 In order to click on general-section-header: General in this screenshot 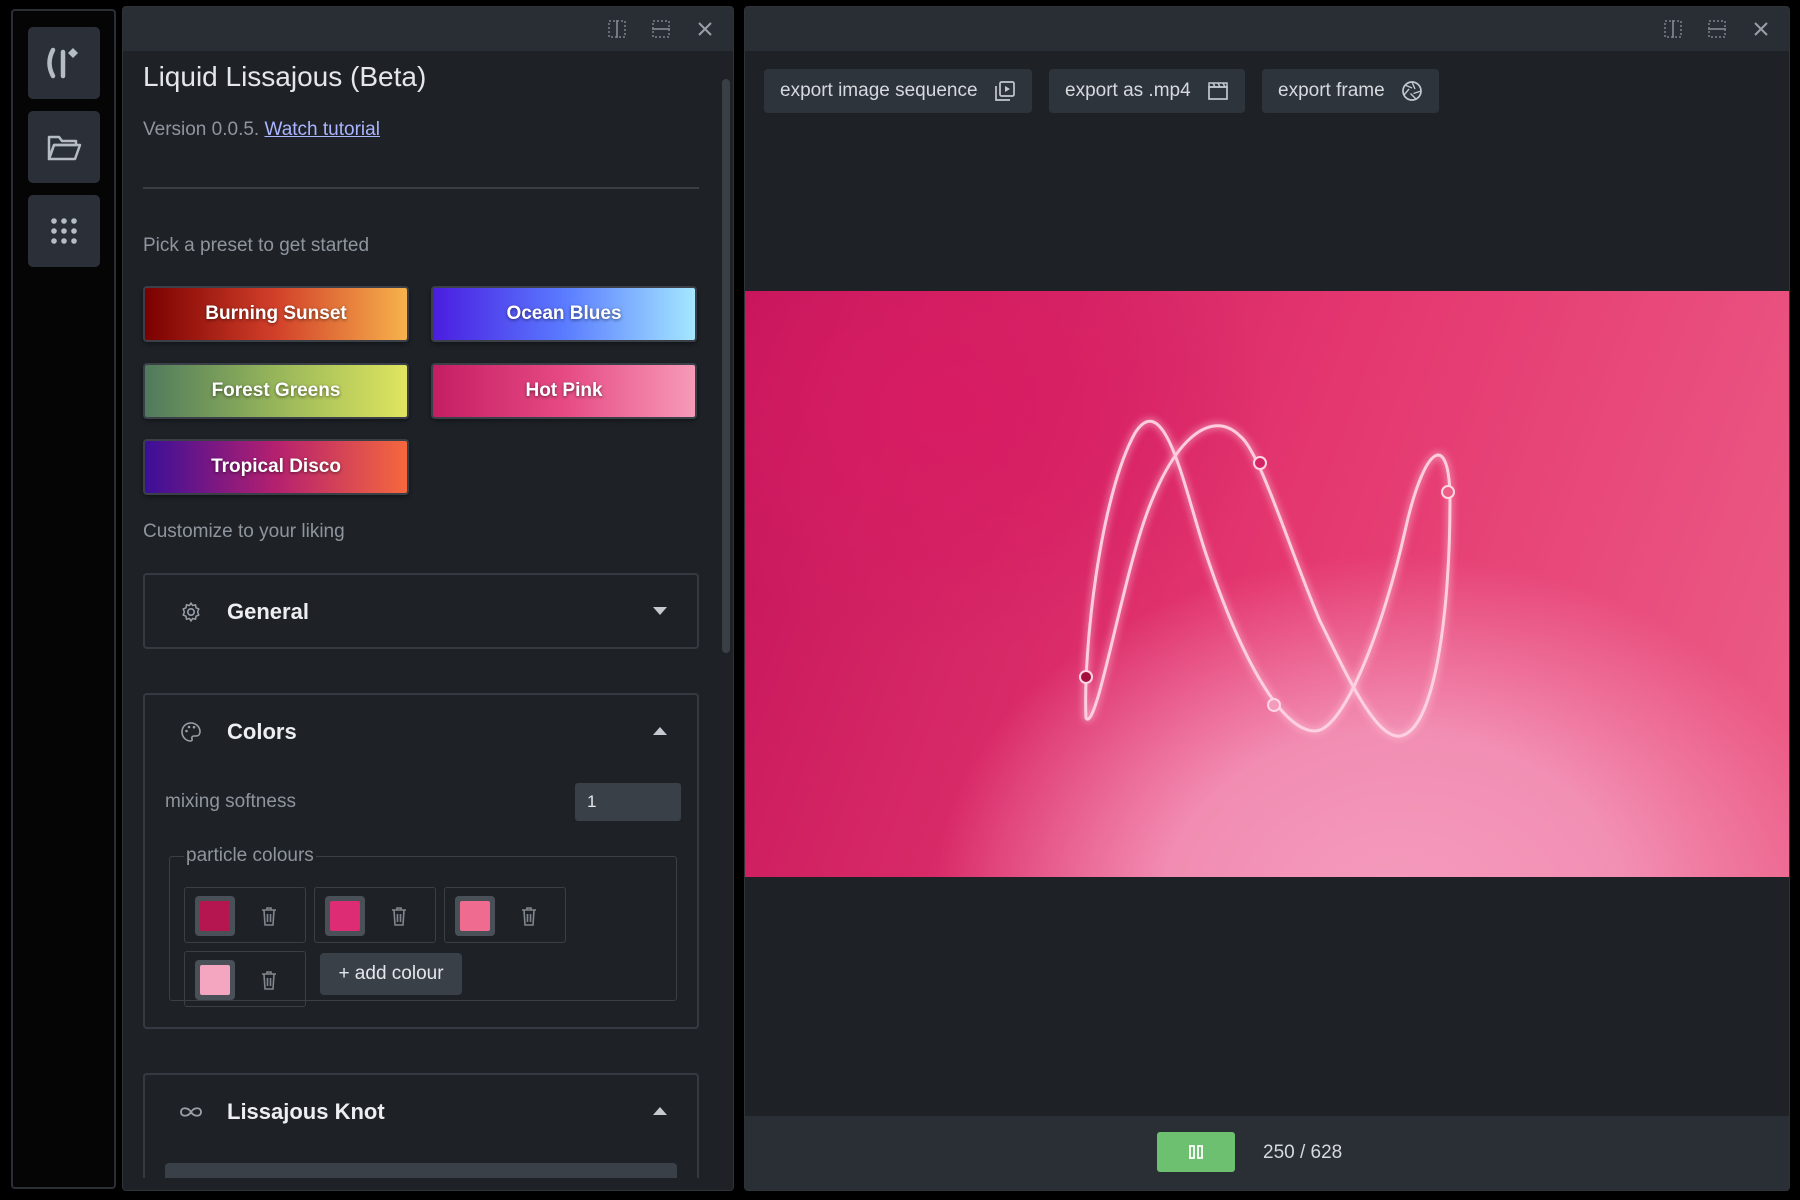, I will do `click(421, 612)`.